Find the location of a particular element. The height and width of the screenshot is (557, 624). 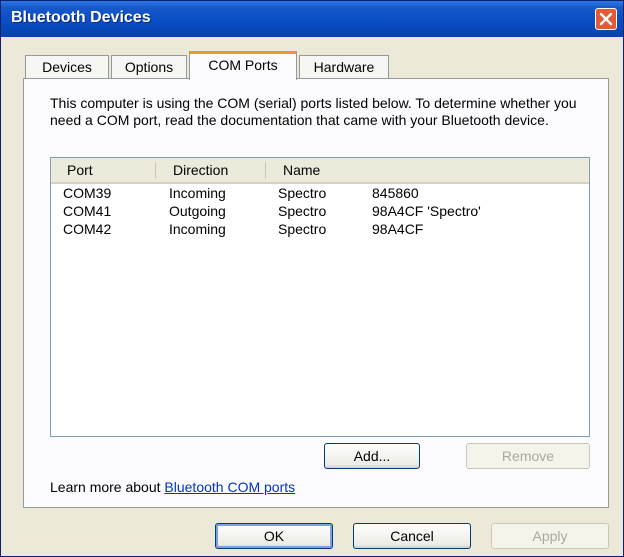

tab-com-ports: COM Ports is located at coordinates (243, 65).